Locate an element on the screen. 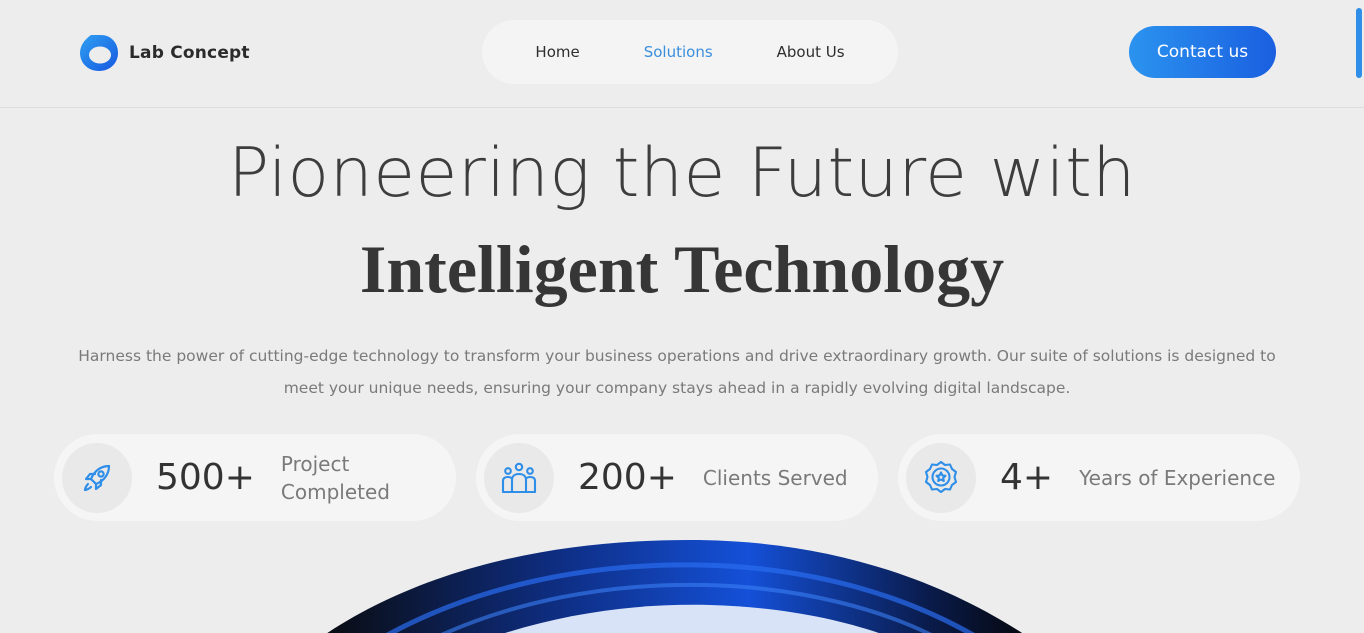  logo-text: Lab Concept is located at coordinates (189, 53).